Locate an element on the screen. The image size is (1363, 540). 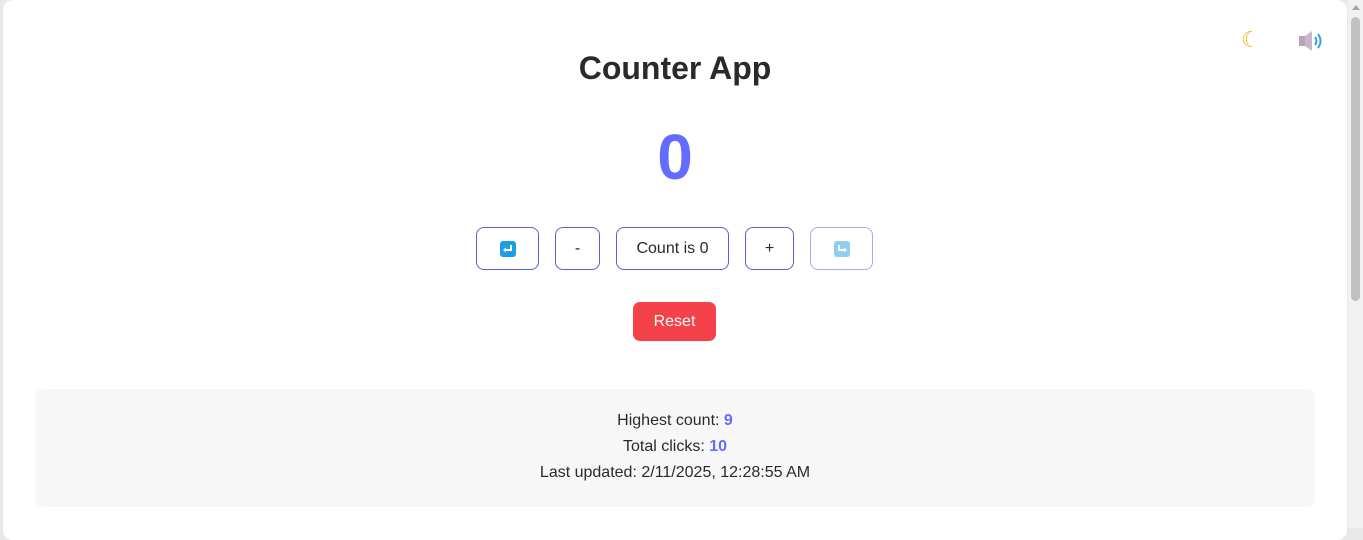
total-clicks-label: Total clicks: is located at coordinates (663, 446).